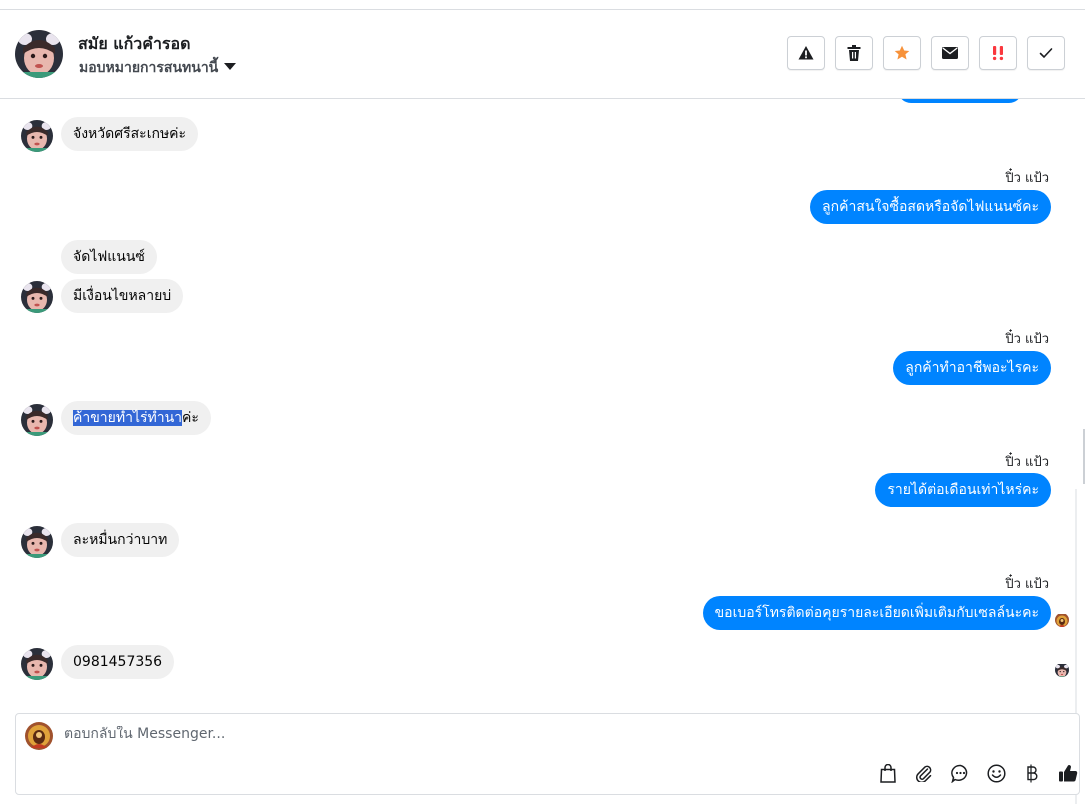 This screenshot has height=810, width=1085. I want to click on assign-conversation-dropdown: มอบหมายการสนทนานี้, so click(158, 68).